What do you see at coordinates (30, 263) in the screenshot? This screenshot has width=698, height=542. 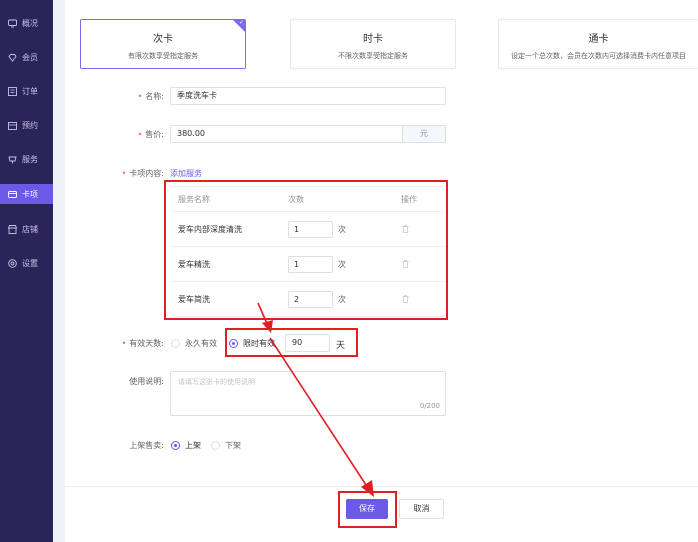 I see `sidebar-item-label: 设置` at bounding box center [30, 263].